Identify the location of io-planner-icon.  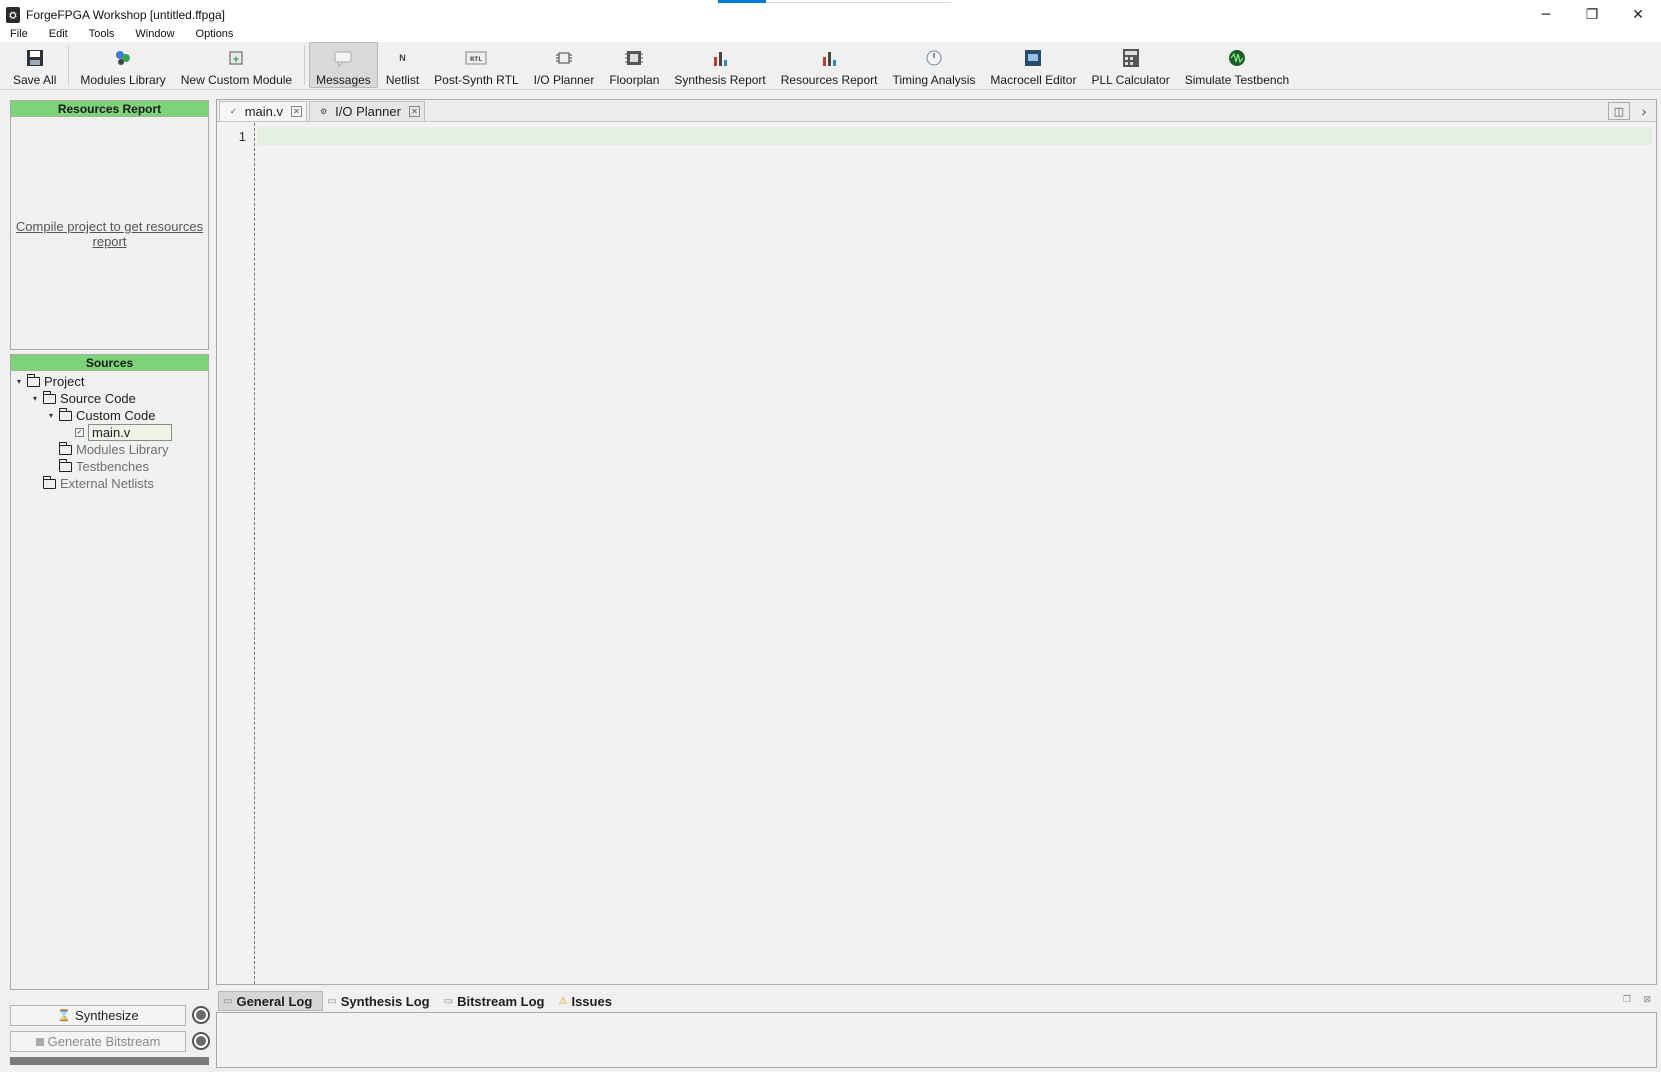
(564, 58).